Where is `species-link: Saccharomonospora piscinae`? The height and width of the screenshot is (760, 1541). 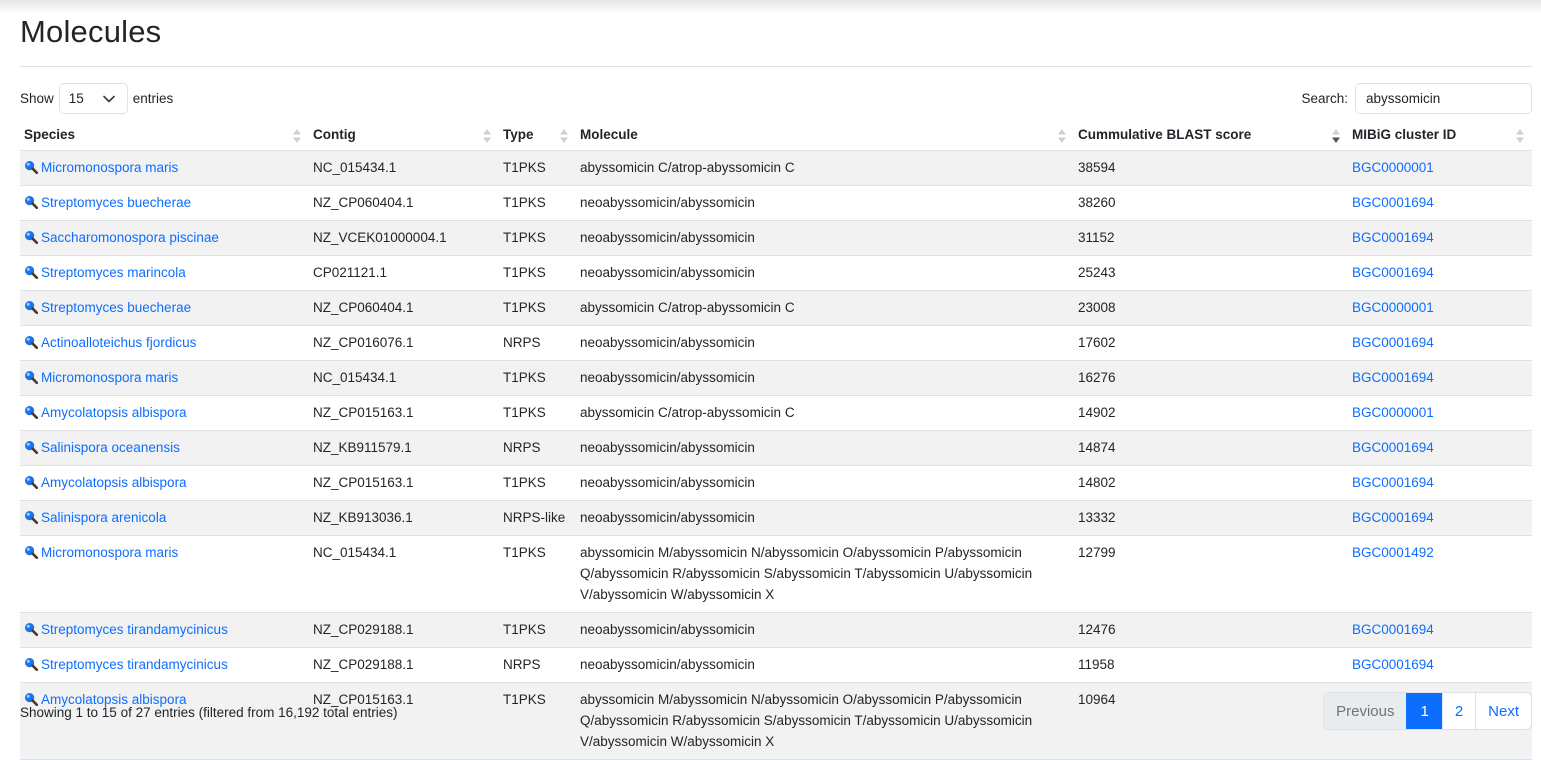
species-link: Saccharomonospora piscinae is located at coordinates (121, 237).